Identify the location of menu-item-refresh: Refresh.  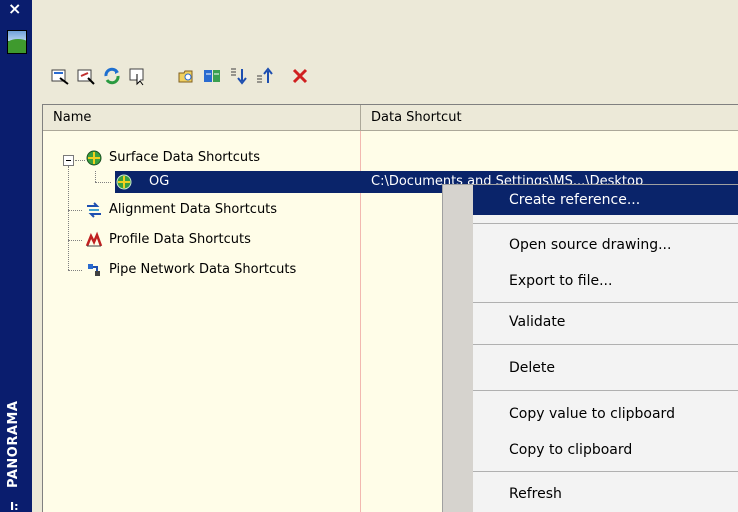
(605, 494).